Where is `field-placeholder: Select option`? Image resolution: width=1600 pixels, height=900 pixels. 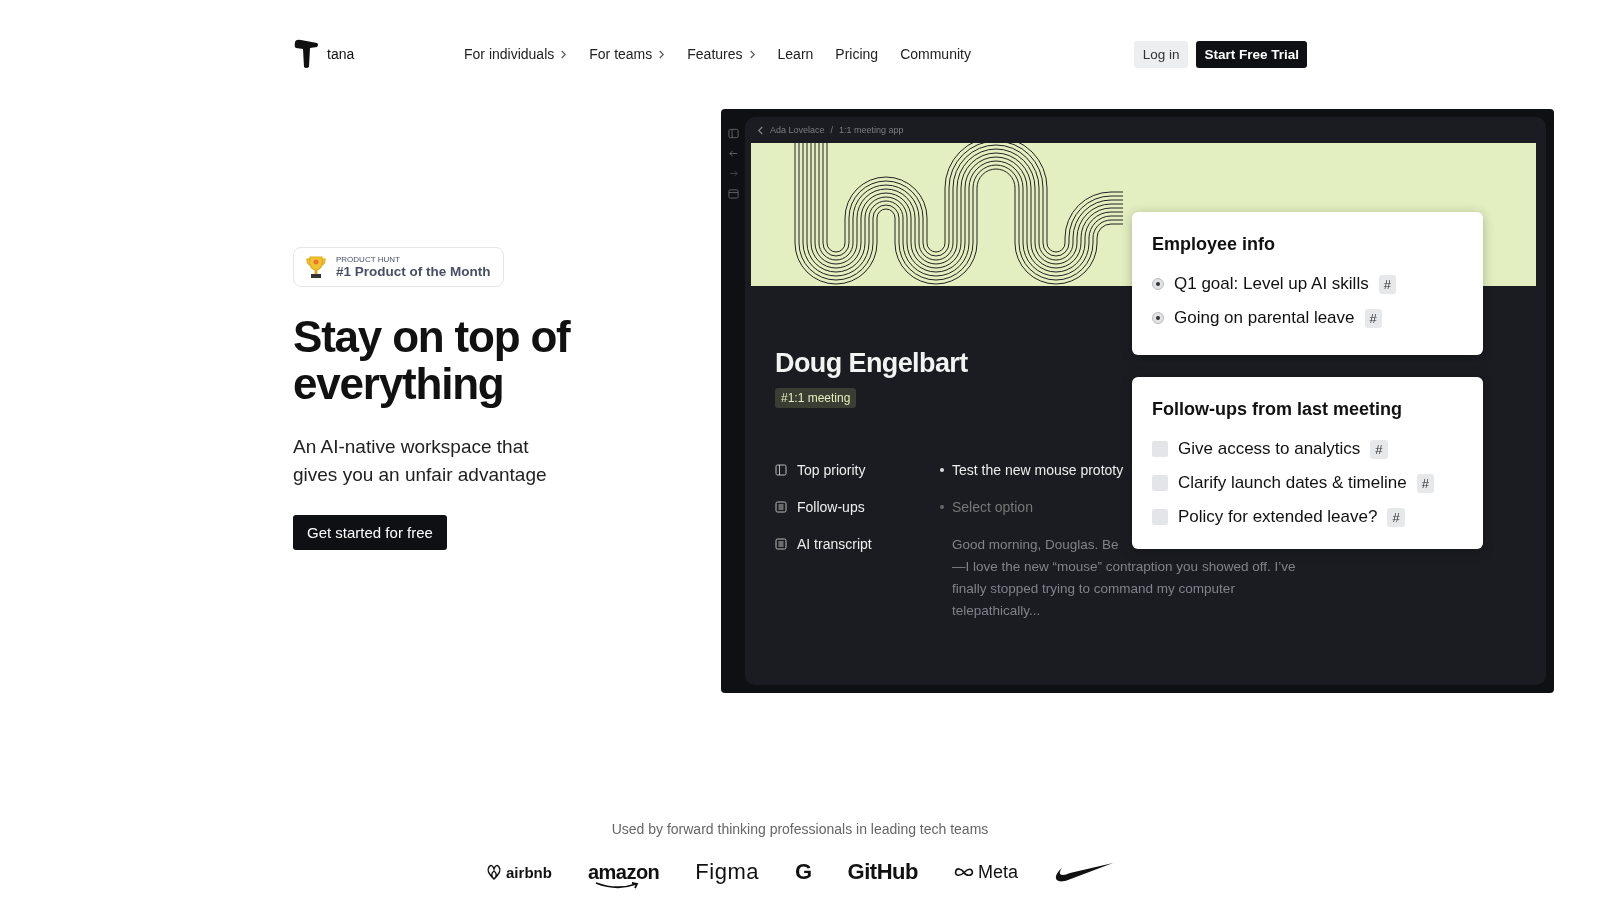 field-placeholder: Select option is located at coordinates (992, 507).